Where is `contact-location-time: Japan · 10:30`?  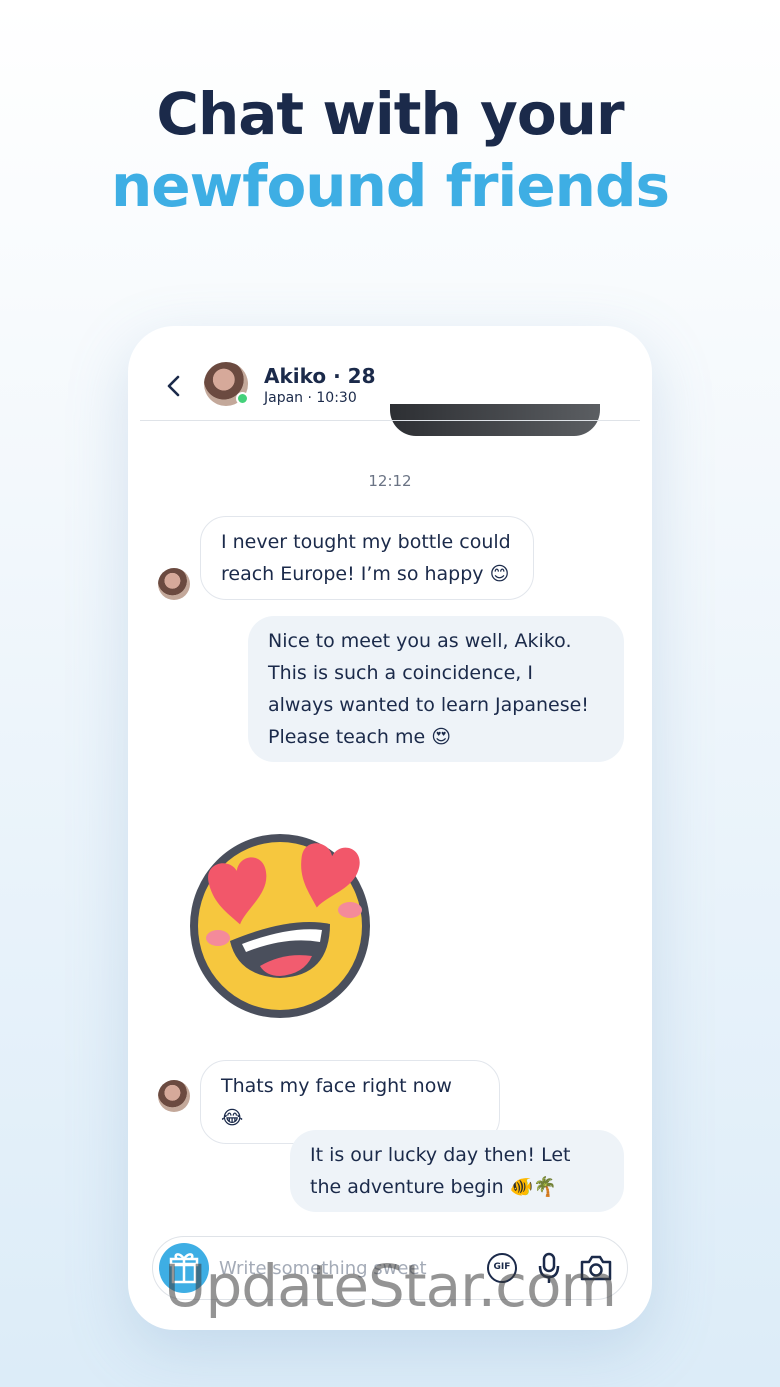
contact-location-time: Japan · 10:30 is located at coordinates (310, 398).